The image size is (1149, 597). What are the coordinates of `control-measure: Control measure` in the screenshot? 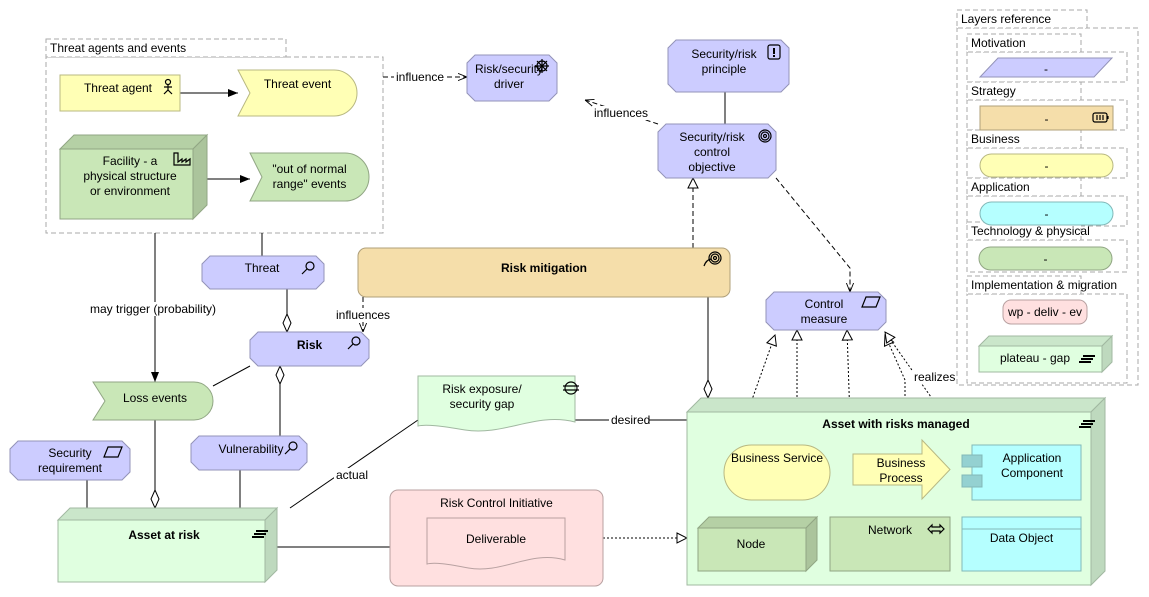 It's located at (826, 311).